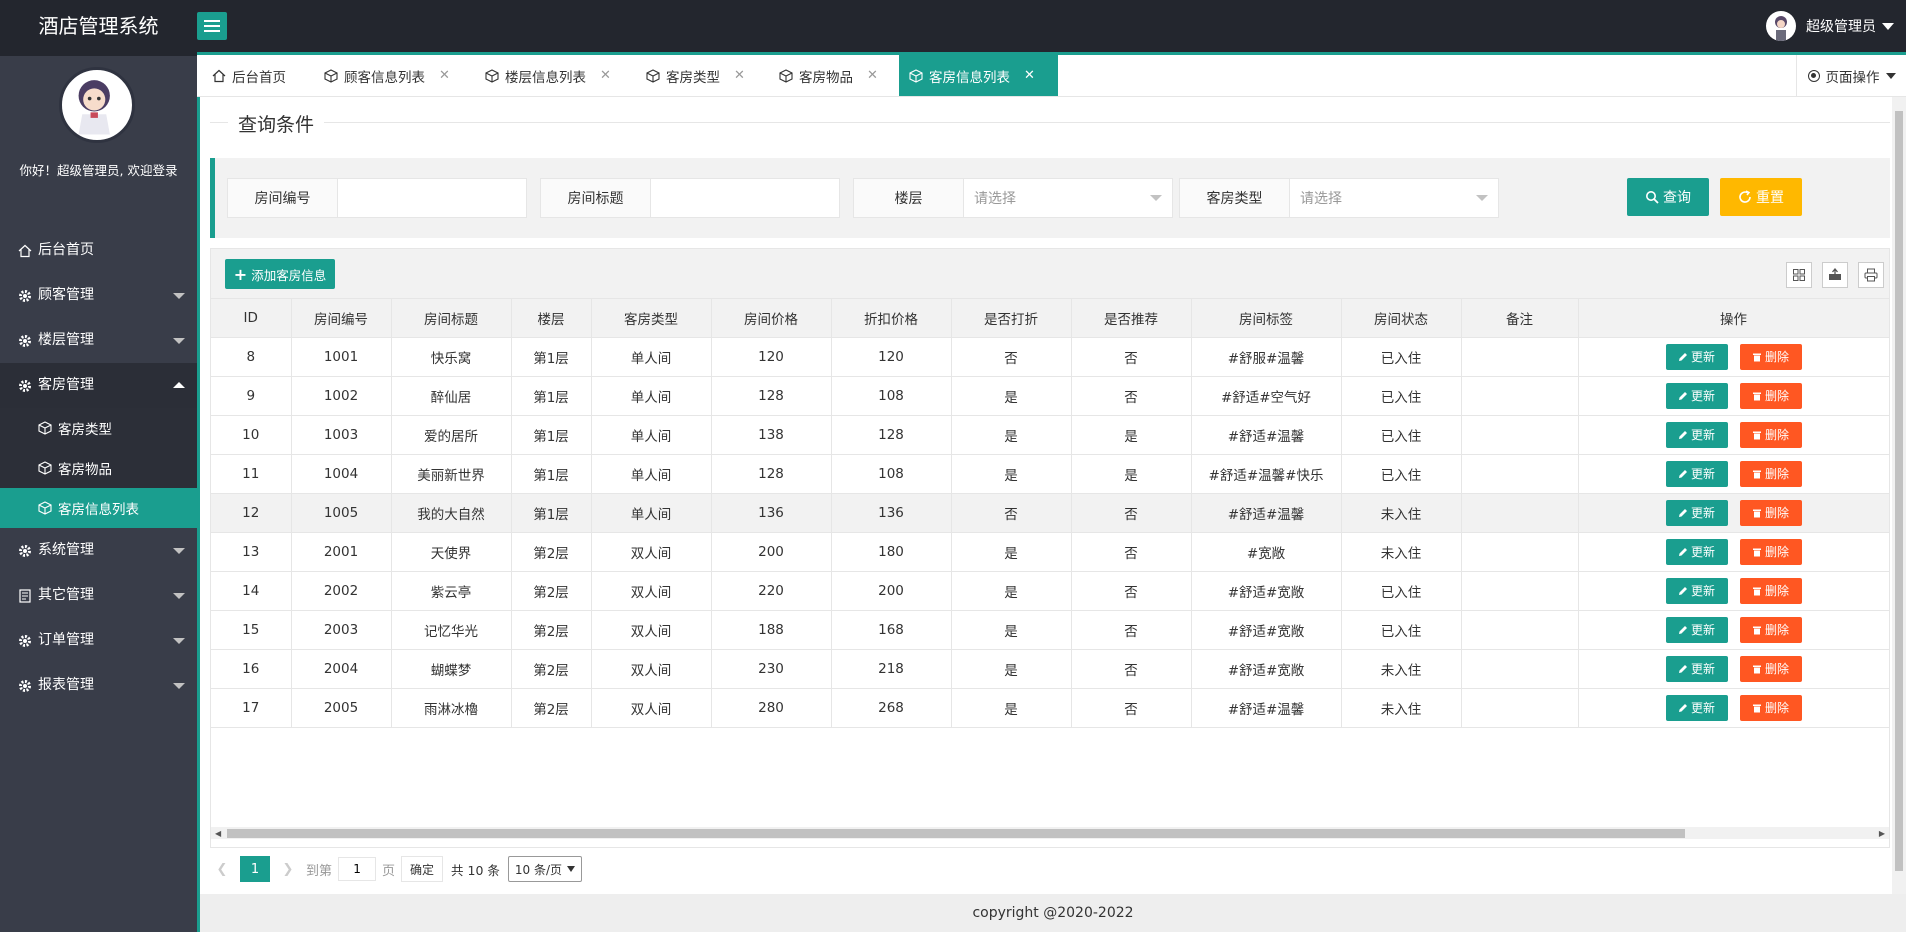 Image resolution: width=1906 pixels, height=932 pixels. What do you see at coordinates (222, 869) in the screenshot?
I see `prev-page-icon: ❮` at bounding box center [222, 869].